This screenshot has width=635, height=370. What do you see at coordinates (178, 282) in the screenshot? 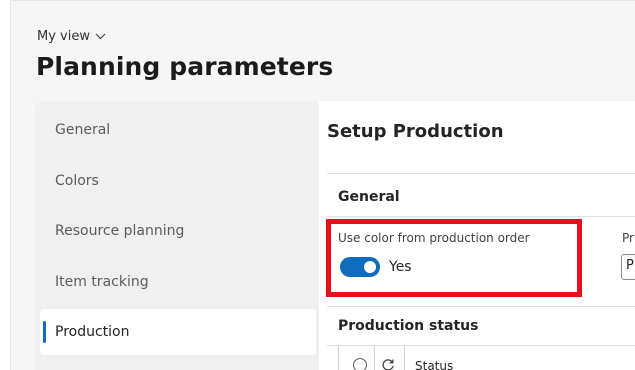
I see `sidebar-item-item-tracking: Item tracking` at bounding box center [178, 282].